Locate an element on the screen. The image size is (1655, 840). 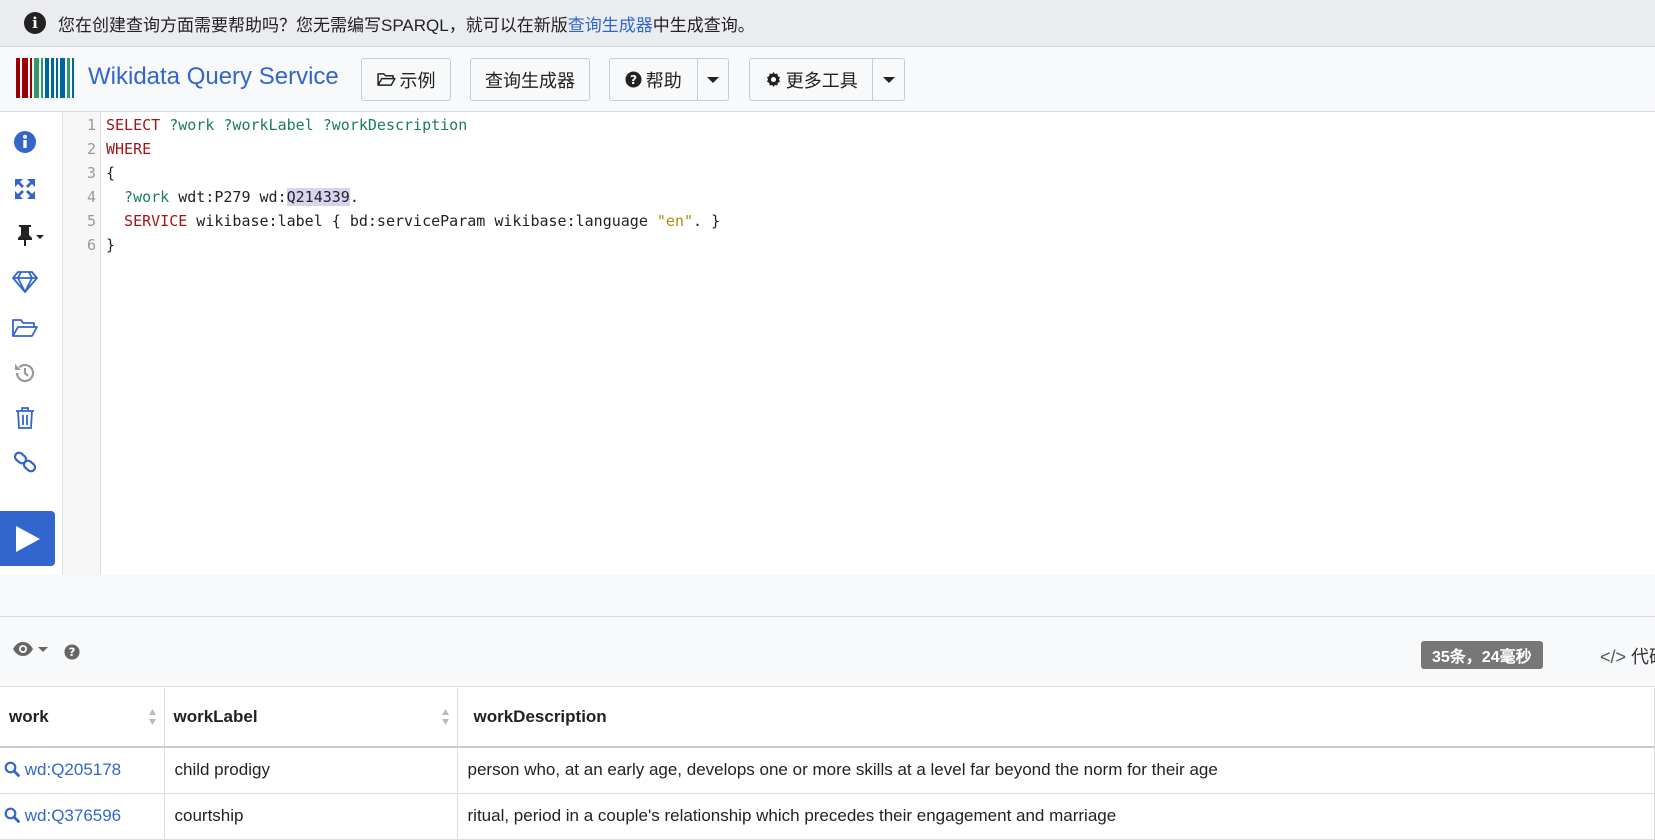
info-button is located at coordinates (25, 142).